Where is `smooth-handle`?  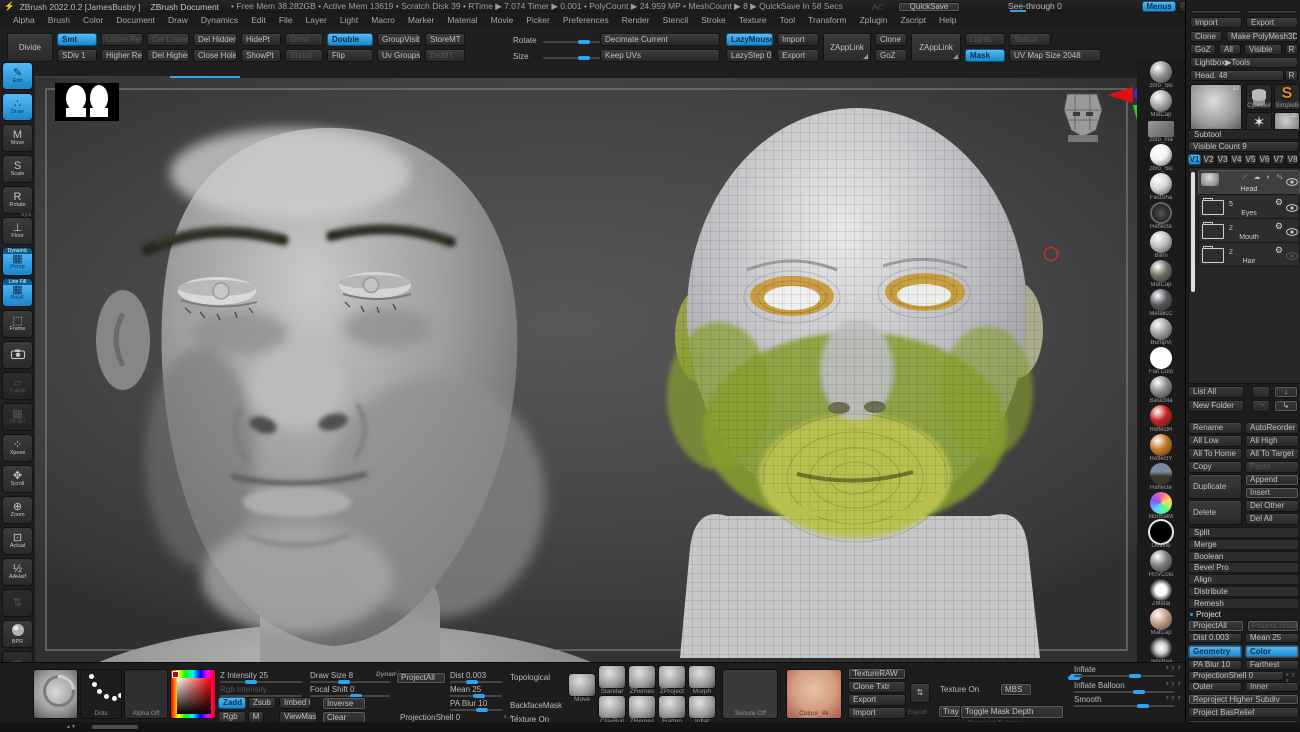 smooth-handle is located at coordinates (1143, 706).